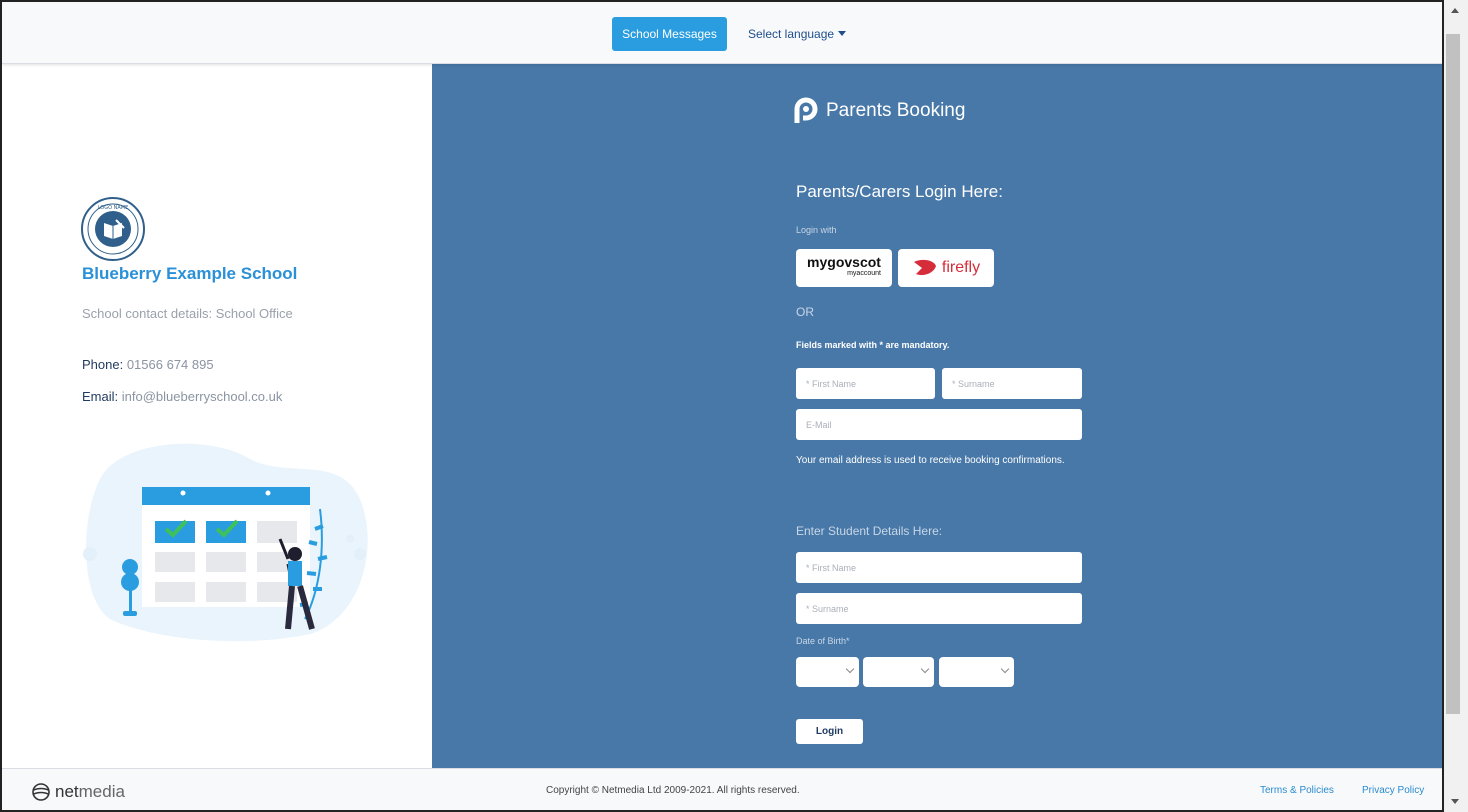 The image size is (1468, 812). What do you see at coordinates (113, 229) in the screenshot?
I see `school-logo: LOGO NAME` at bounding box center [113, 229].